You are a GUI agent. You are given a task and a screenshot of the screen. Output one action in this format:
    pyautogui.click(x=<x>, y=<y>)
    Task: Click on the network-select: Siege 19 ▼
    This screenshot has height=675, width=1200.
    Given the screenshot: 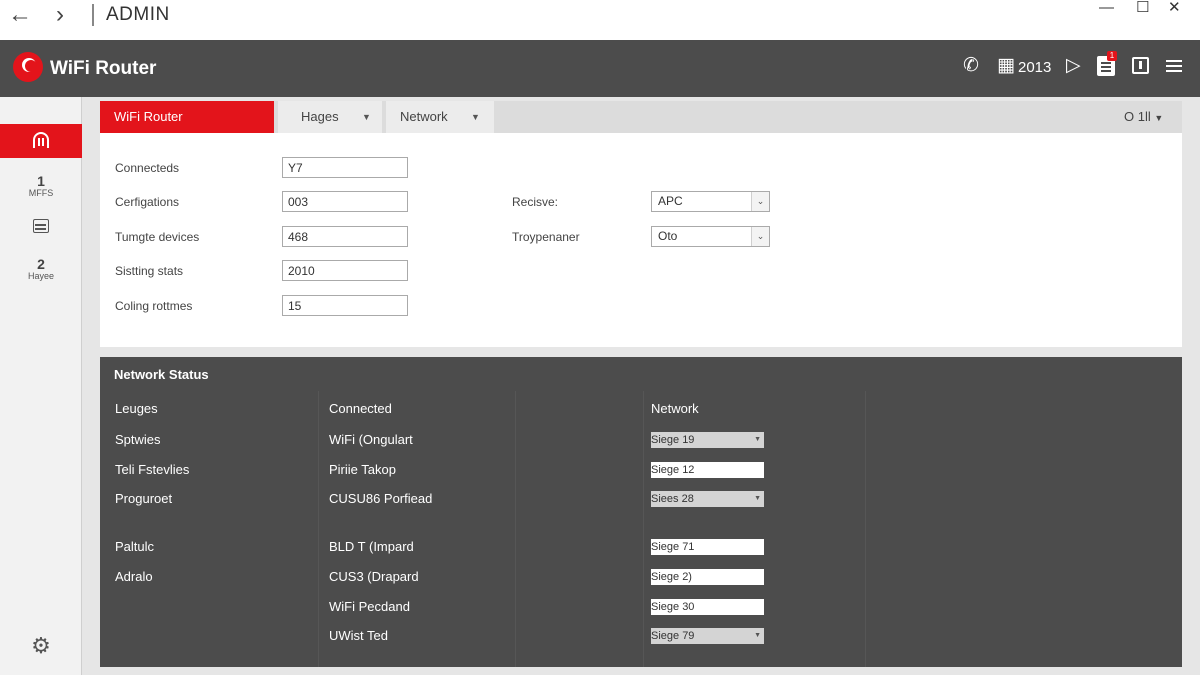 What is the action you would take?
    pyautogui.click(x=707, y=440)
    